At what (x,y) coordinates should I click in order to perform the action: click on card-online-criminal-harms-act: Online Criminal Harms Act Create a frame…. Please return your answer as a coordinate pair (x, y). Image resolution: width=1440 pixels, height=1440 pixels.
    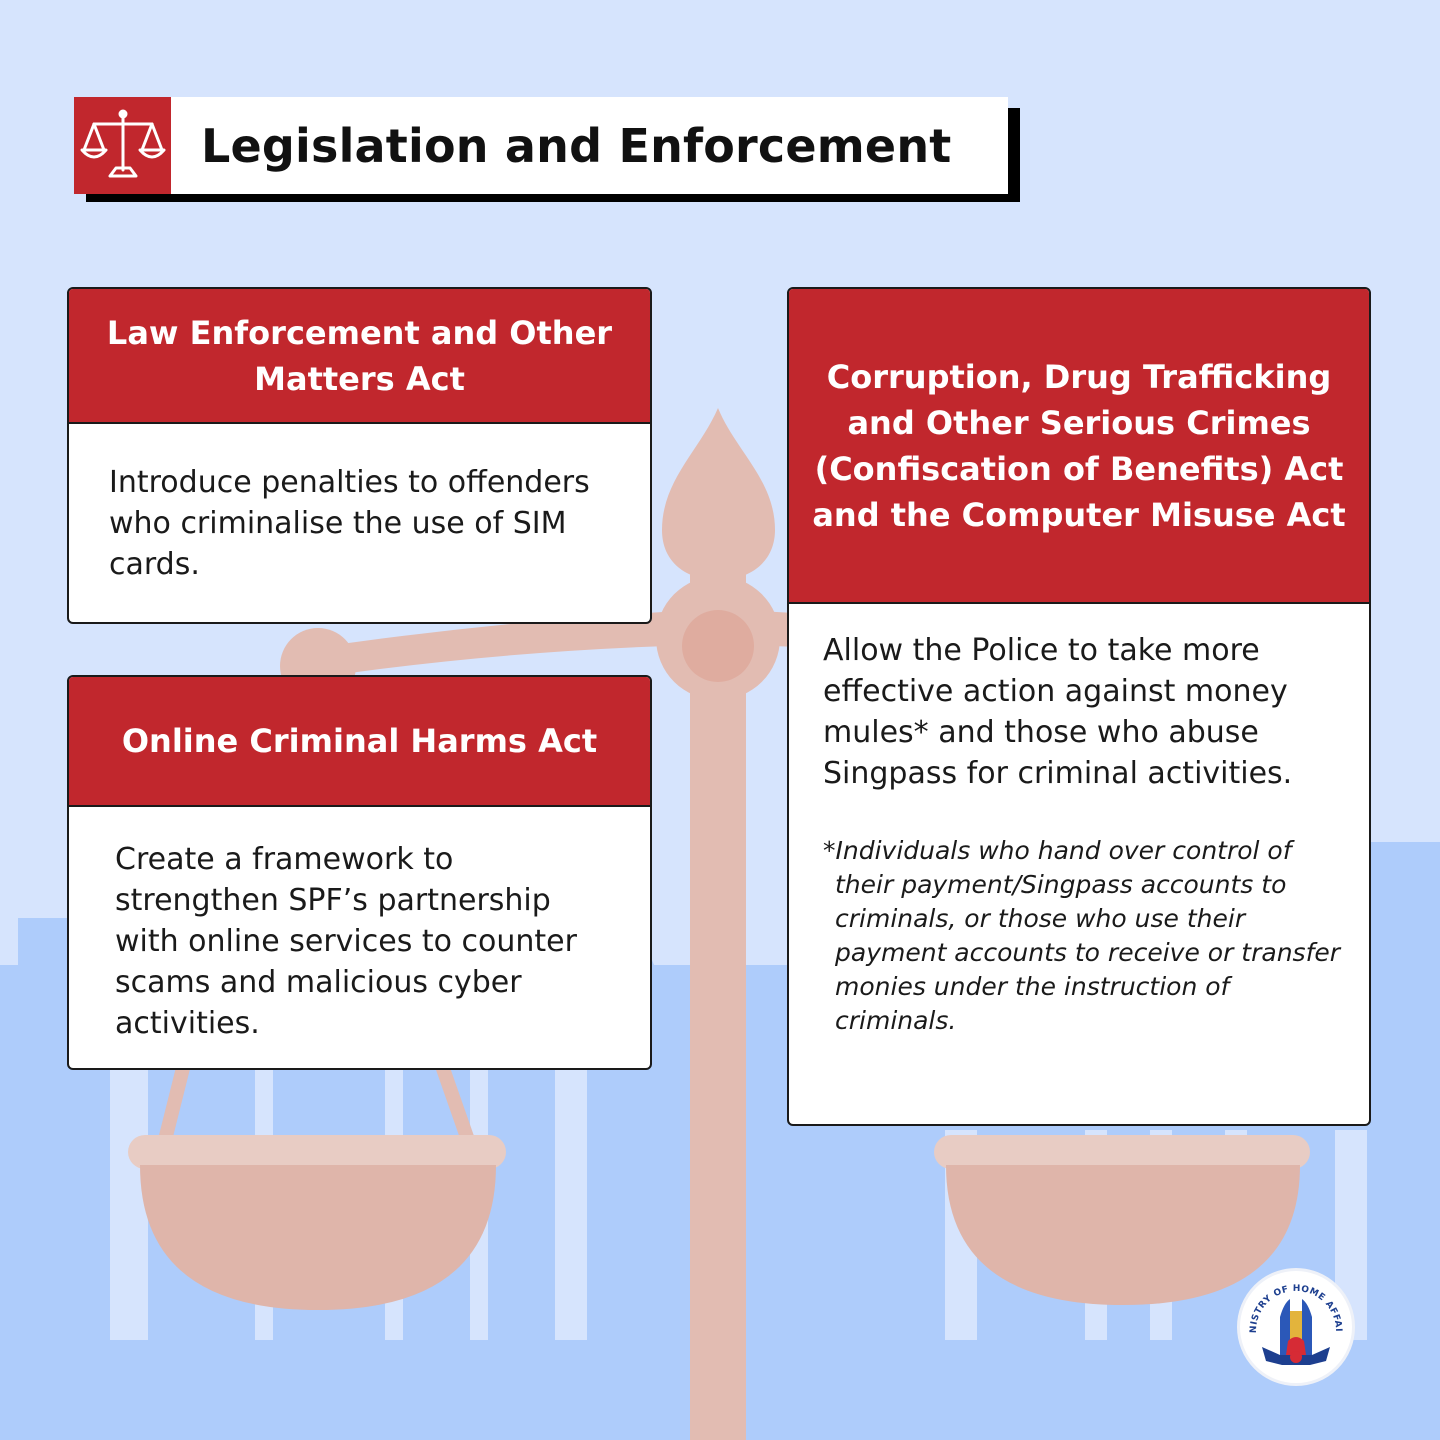
    Looking at the image, I should click on (359, 872).